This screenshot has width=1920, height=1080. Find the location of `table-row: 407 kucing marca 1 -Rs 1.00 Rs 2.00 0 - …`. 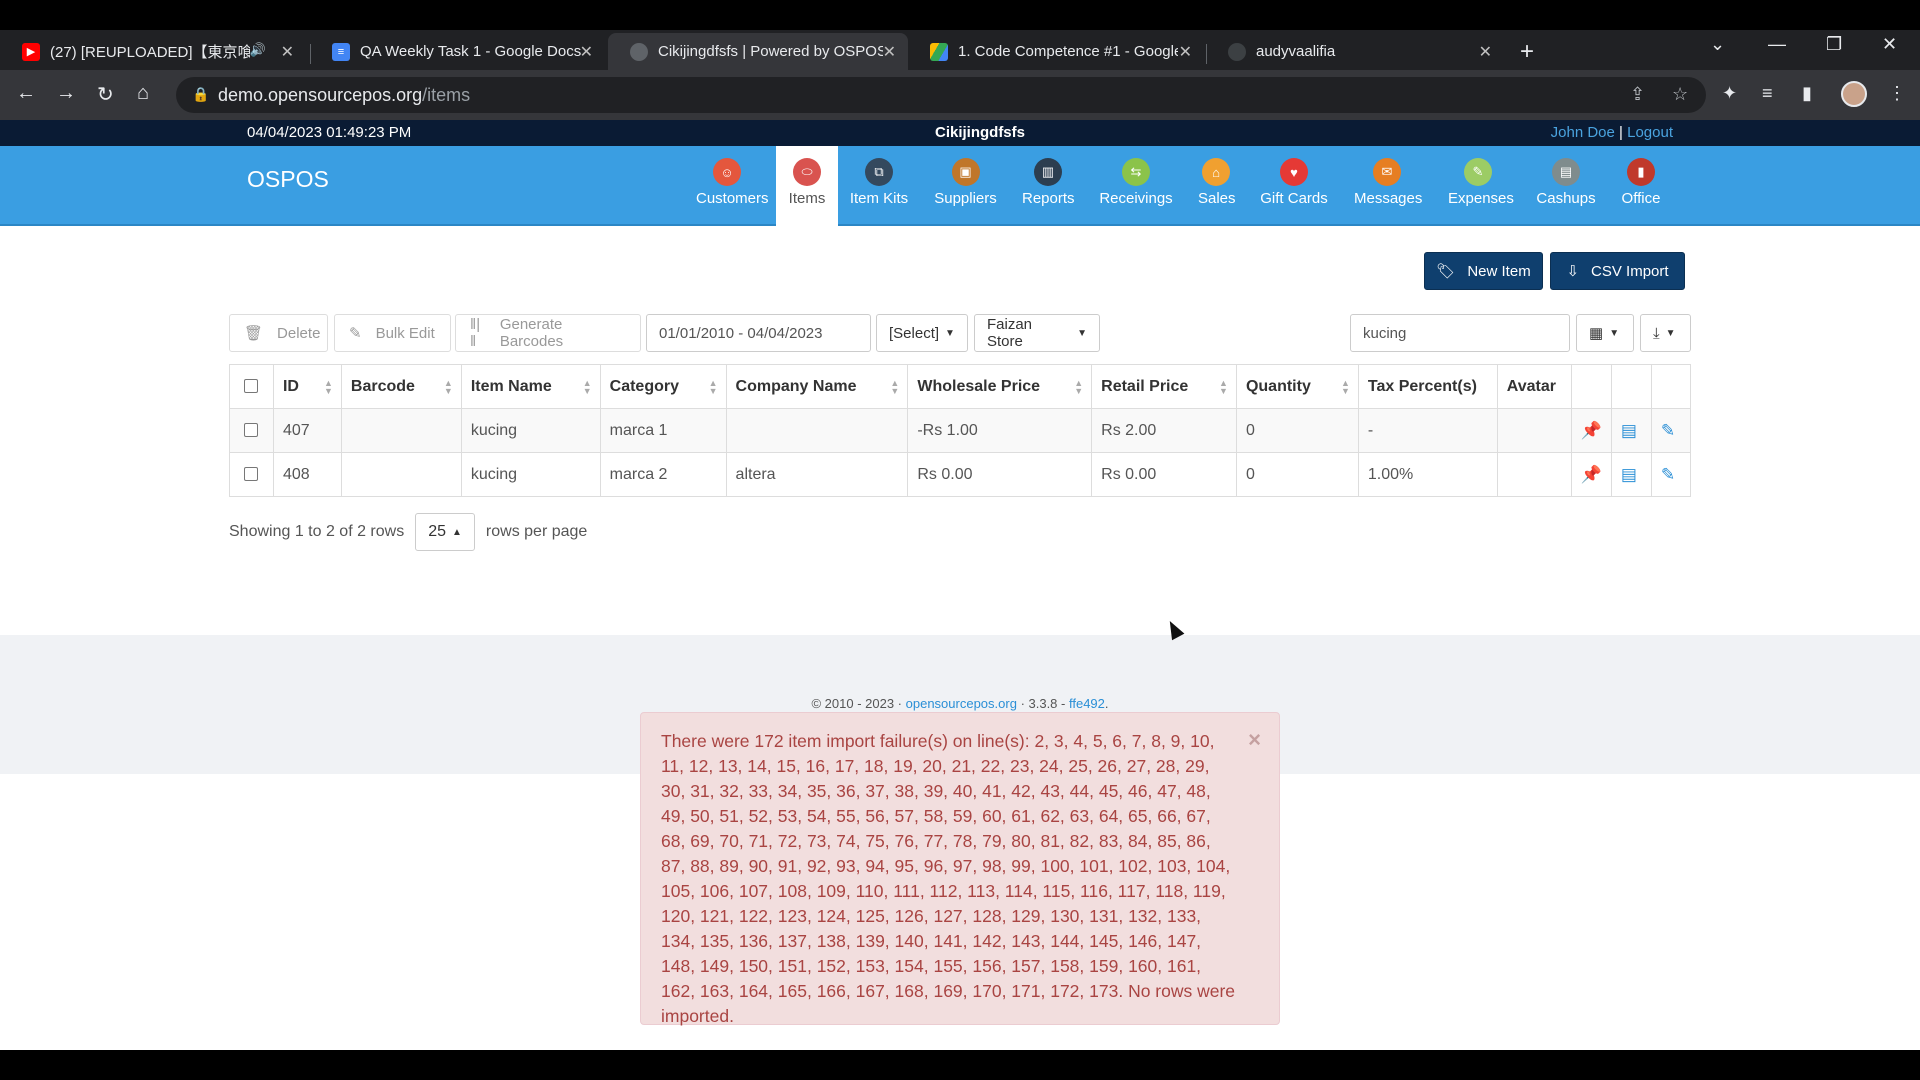

table-row: 407 kucing marca 1 -Rs 1.00 Rs 2.00 0 - … is located at coordinates (960, 430).